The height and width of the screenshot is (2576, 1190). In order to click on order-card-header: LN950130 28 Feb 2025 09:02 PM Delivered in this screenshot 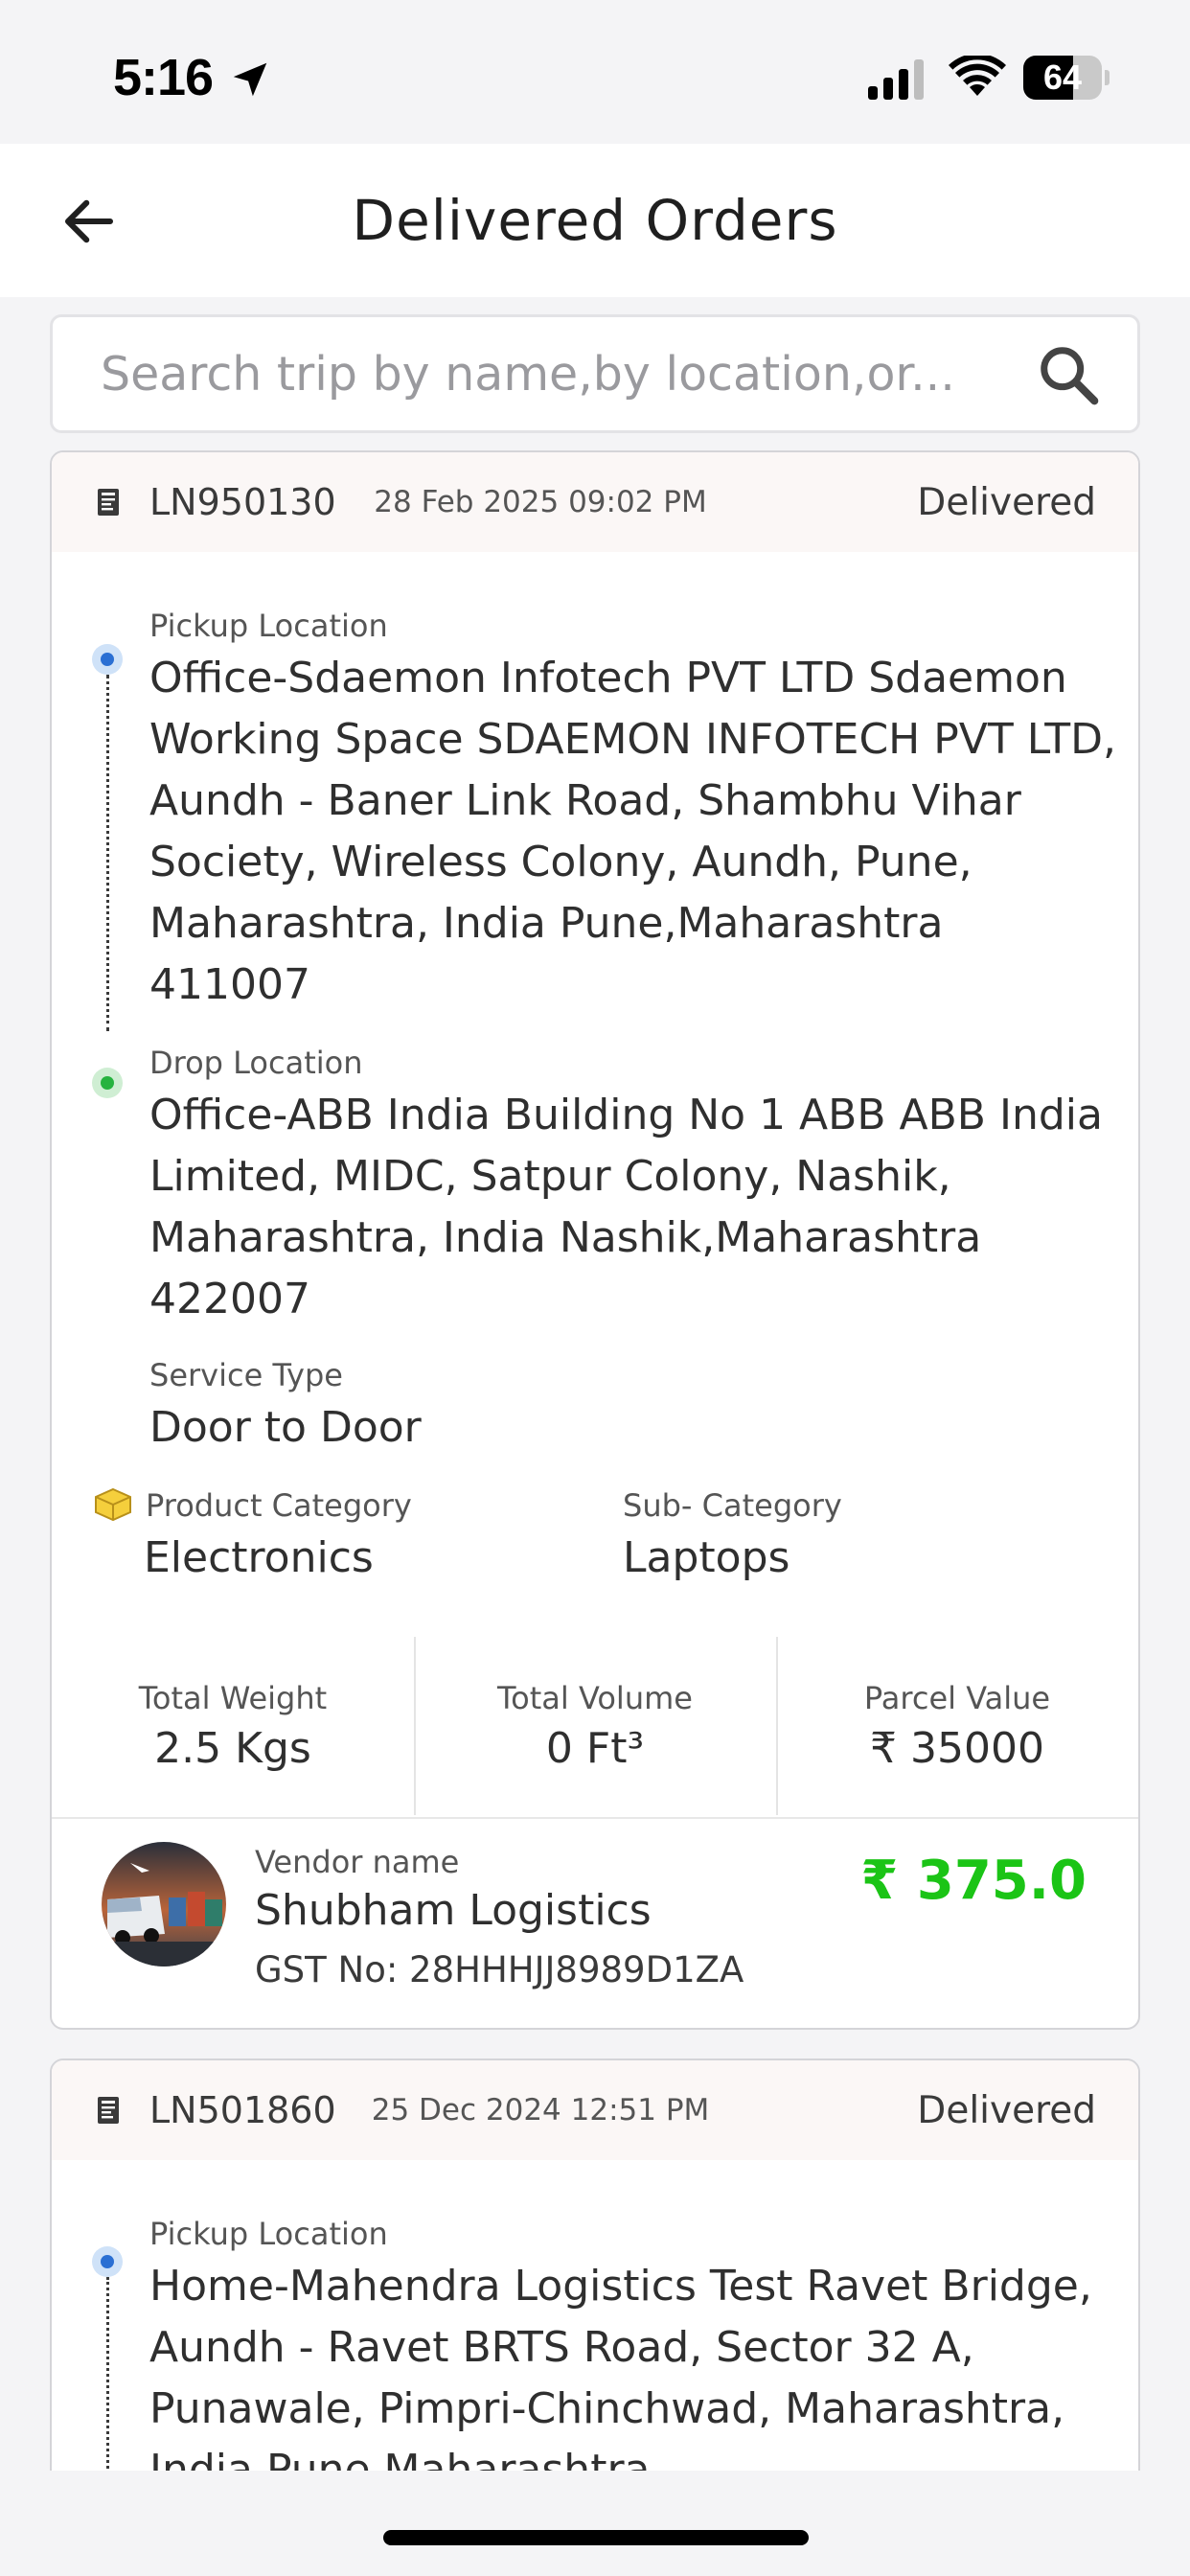, I will do `click(595, 502)`.